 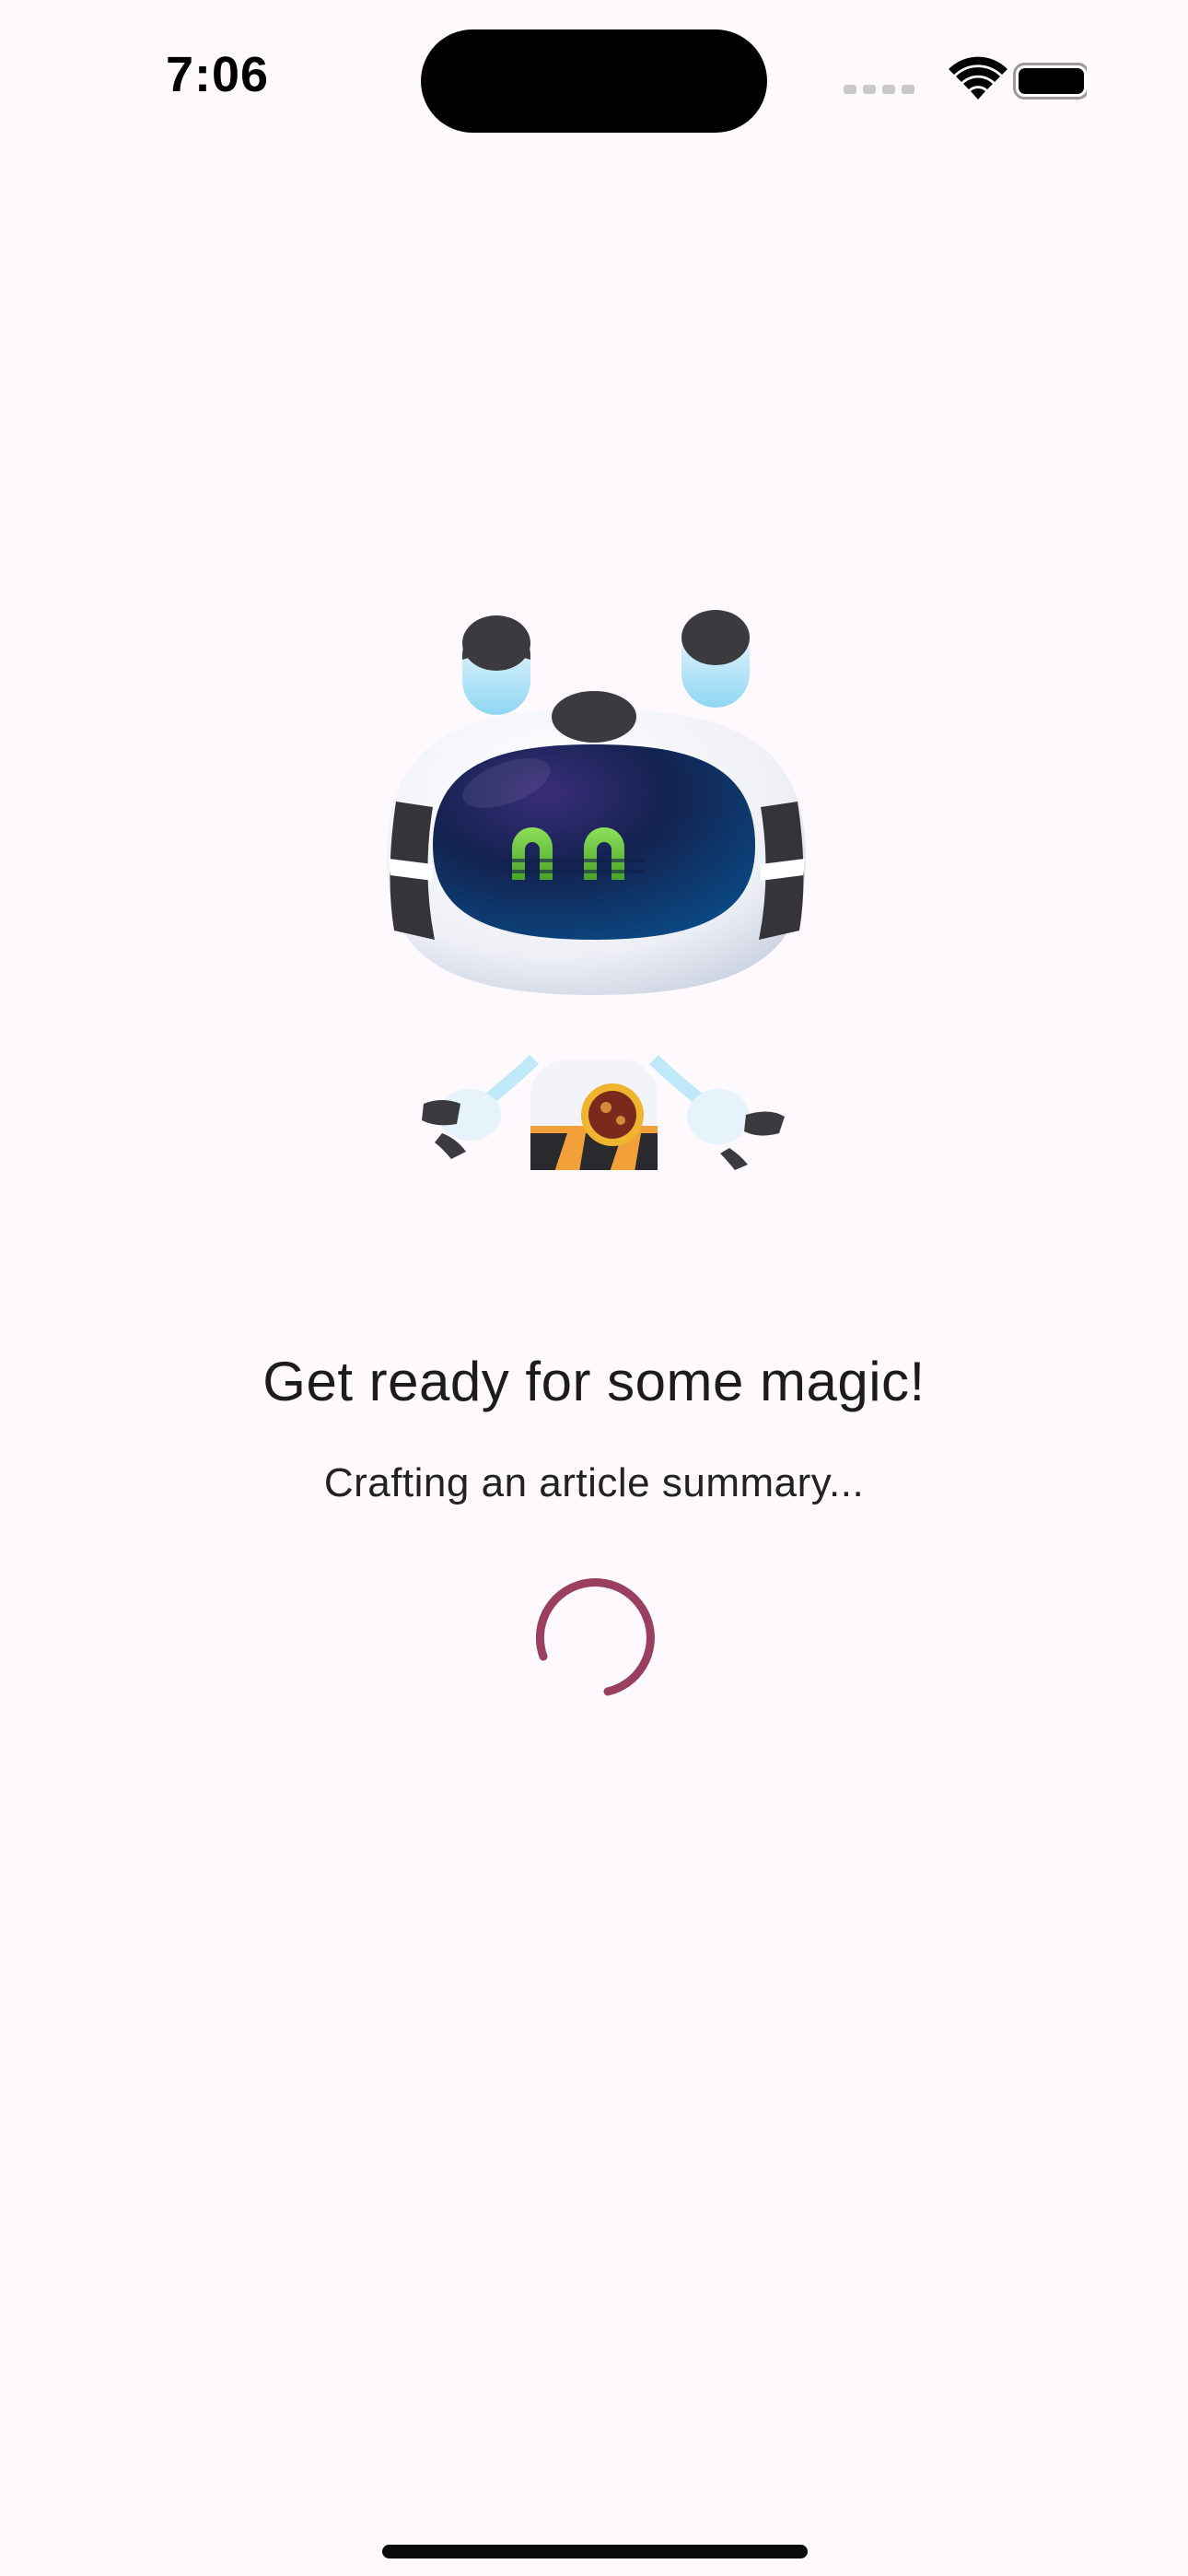 I want to click on head, so click(x=596, y=843).